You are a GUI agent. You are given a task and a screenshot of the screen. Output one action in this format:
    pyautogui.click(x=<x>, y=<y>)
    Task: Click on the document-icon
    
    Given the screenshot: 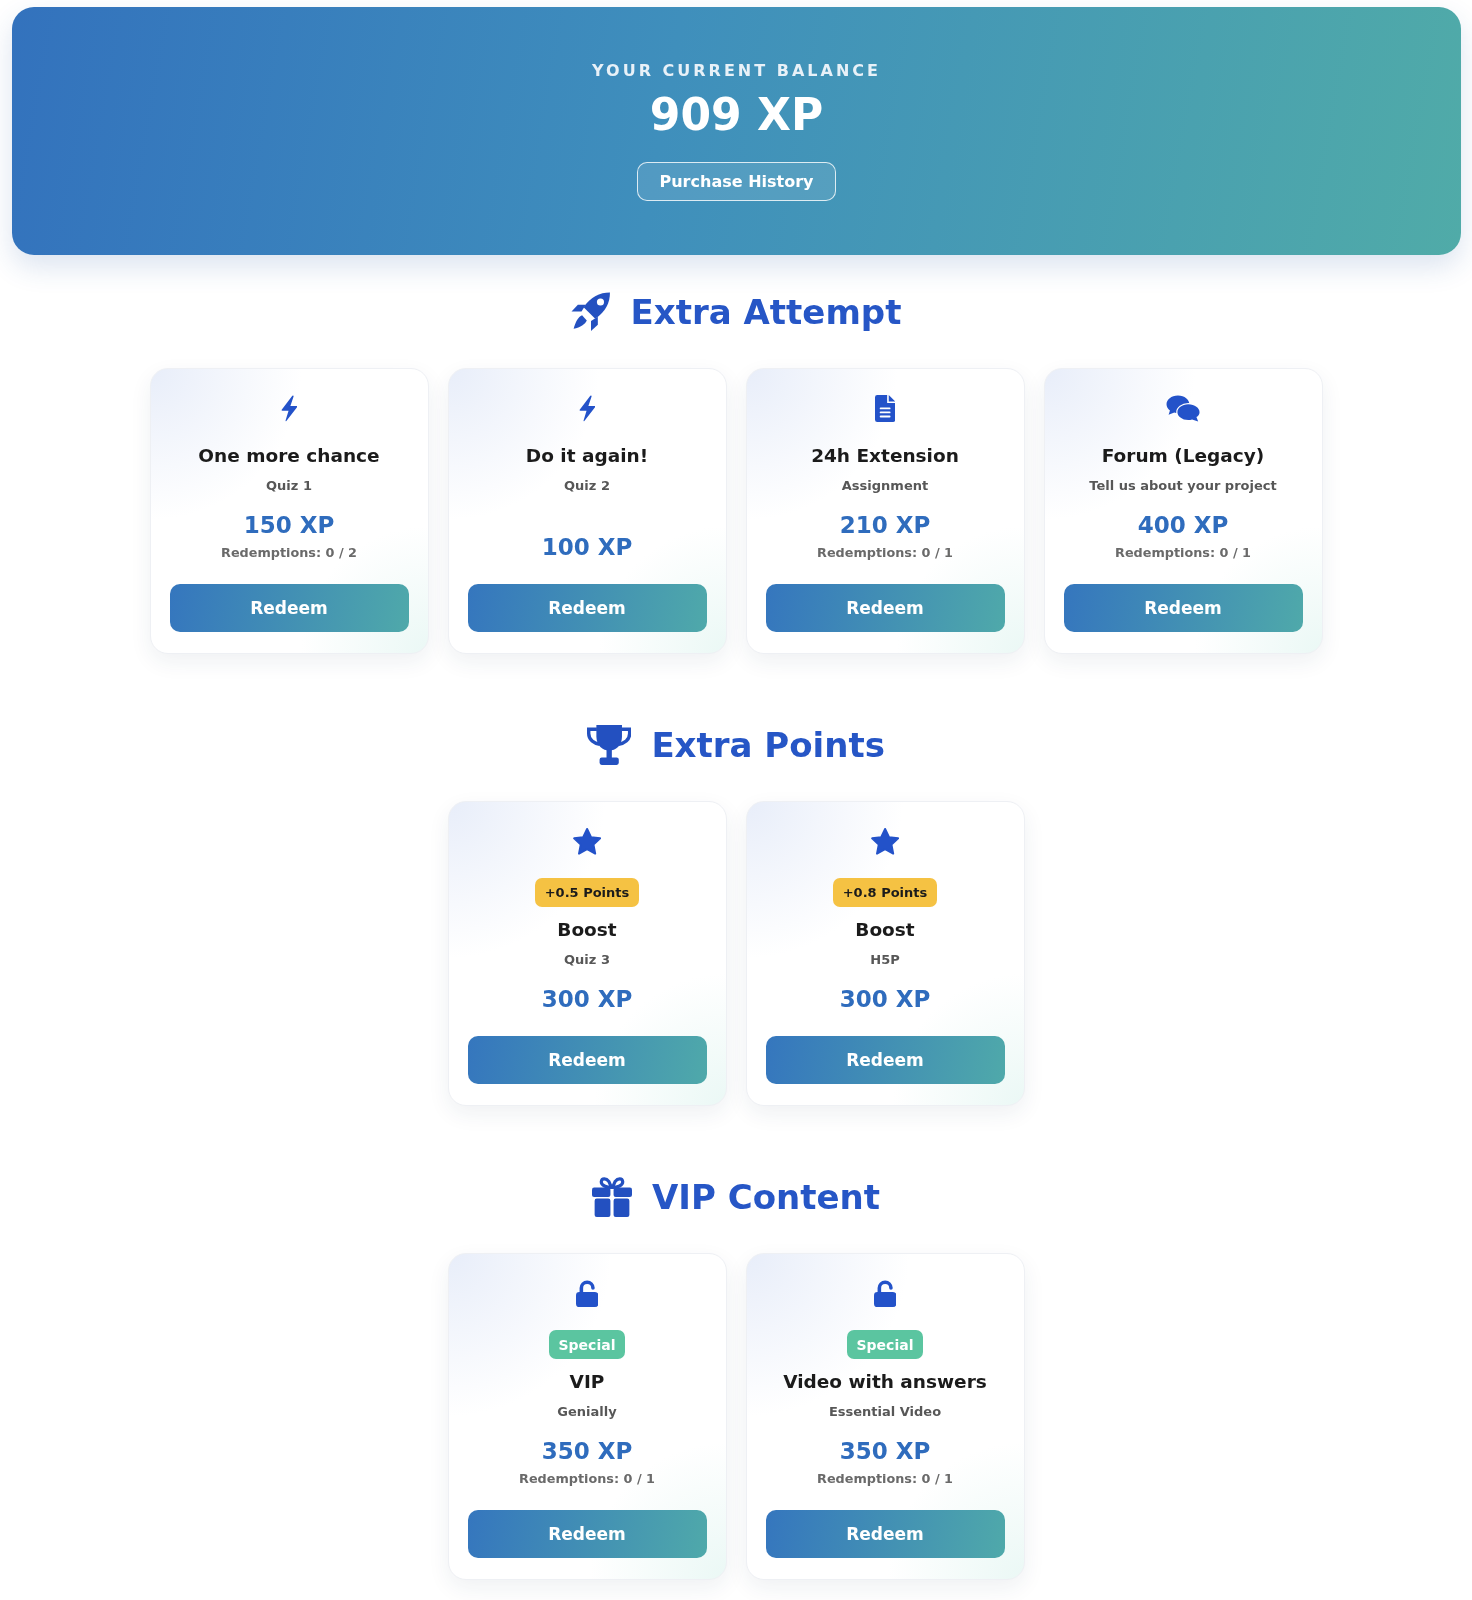 What is the action you would take?
    pyautogui.click(x=885, y=408)
    